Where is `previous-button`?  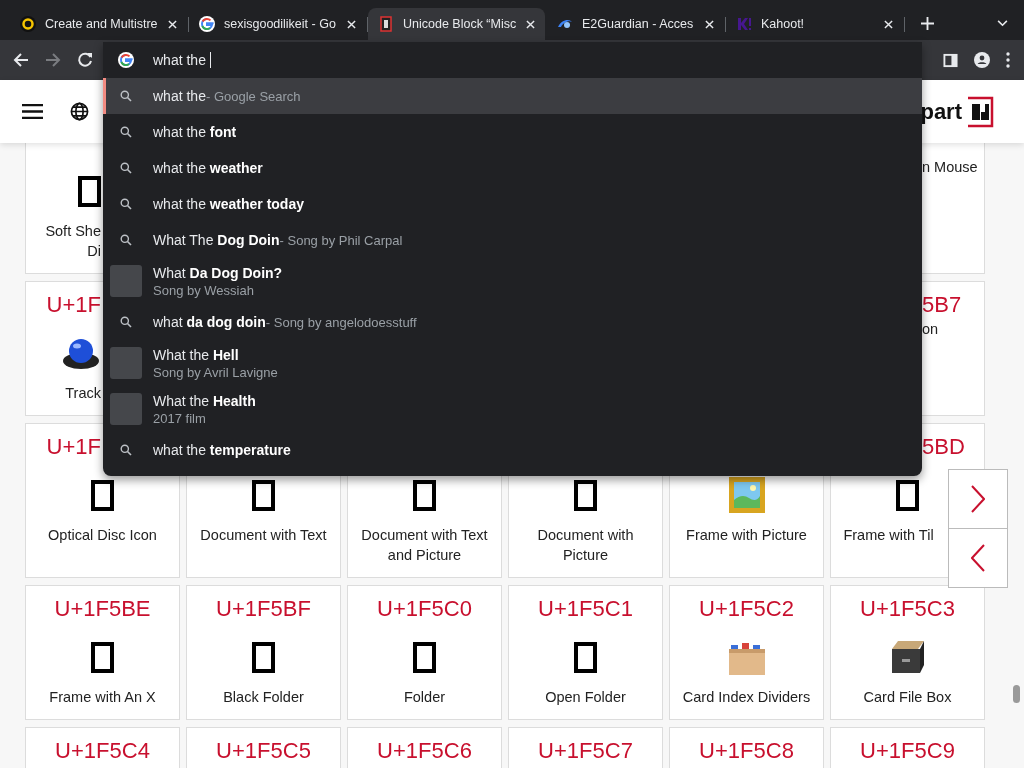 previous-button is located at coordinates (978, 558).